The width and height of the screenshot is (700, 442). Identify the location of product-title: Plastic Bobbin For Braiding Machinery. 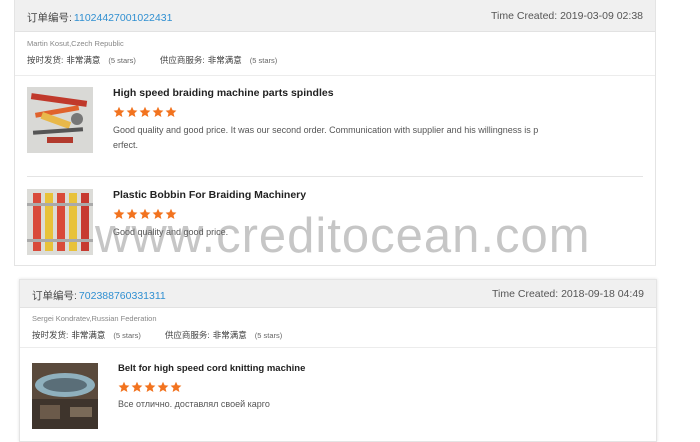
(209, 195).